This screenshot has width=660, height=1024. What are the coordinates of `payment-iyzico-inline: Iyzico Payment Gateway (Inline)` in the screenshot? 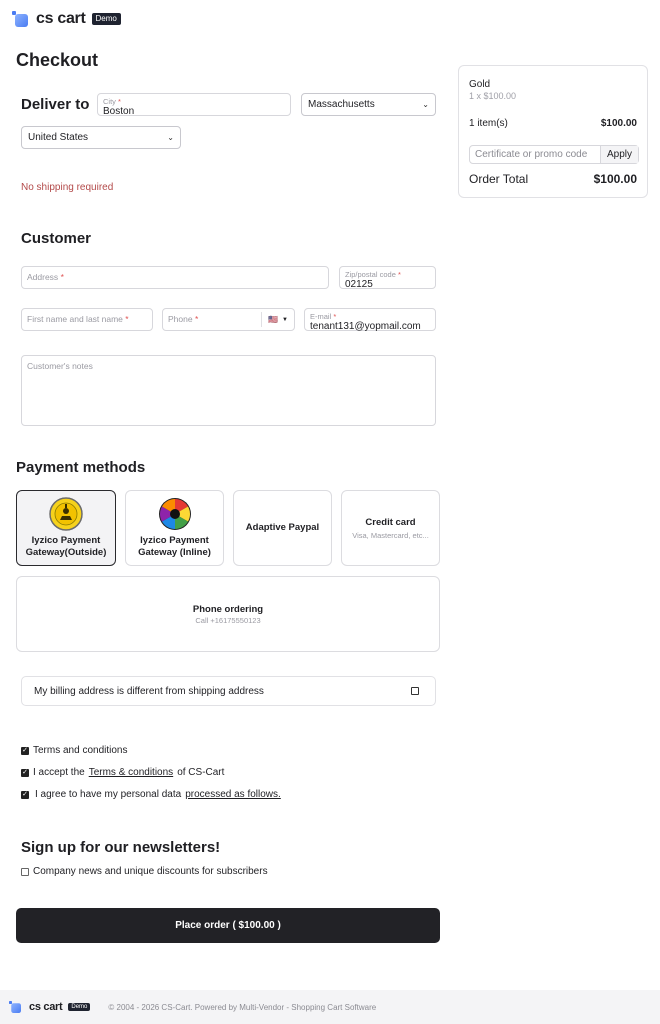 It's located at (174, 528).